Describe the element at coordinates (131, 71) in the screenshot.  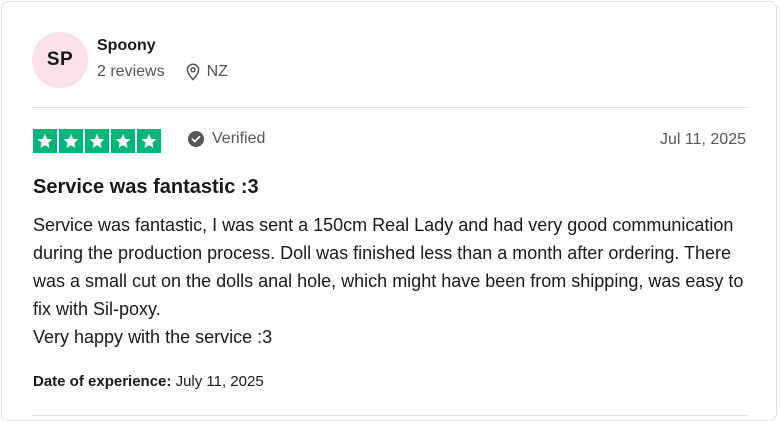
I see `review-count: 2 reviews` at that location.